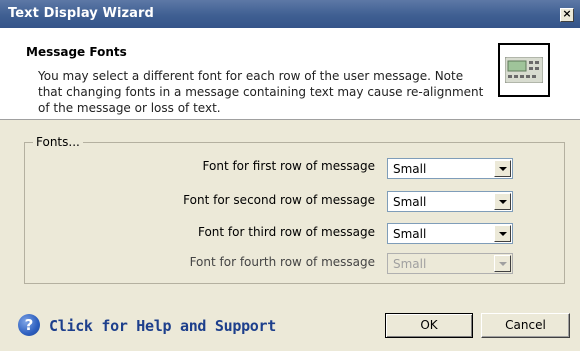  I want to click on close-button: ×, so click(567, 14).